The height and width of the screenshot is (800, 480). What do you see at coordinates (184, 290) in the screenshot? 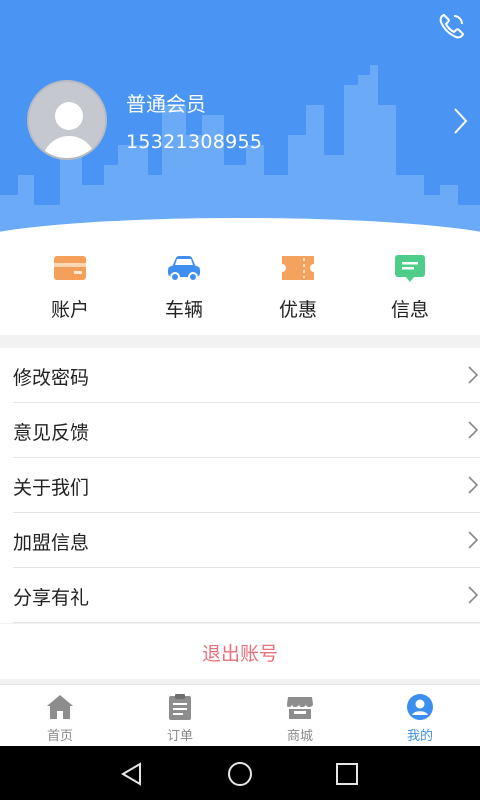
I see `quick-action-vehicle: 车辆` at bounding box center [184, 290].